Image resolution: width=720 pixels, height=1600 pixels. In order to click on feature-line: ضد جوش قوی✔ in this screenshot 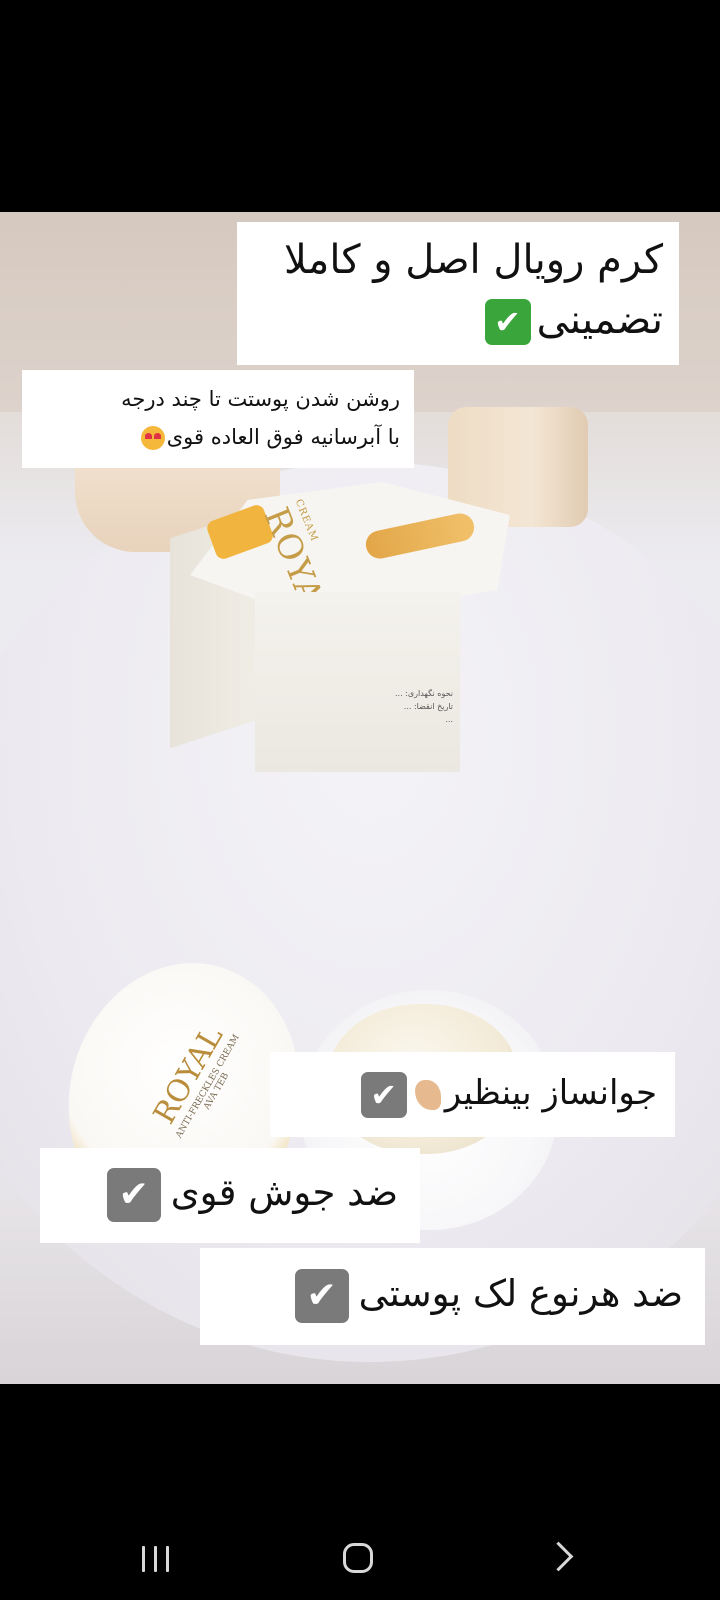, I will do `click(224, 1193)`.